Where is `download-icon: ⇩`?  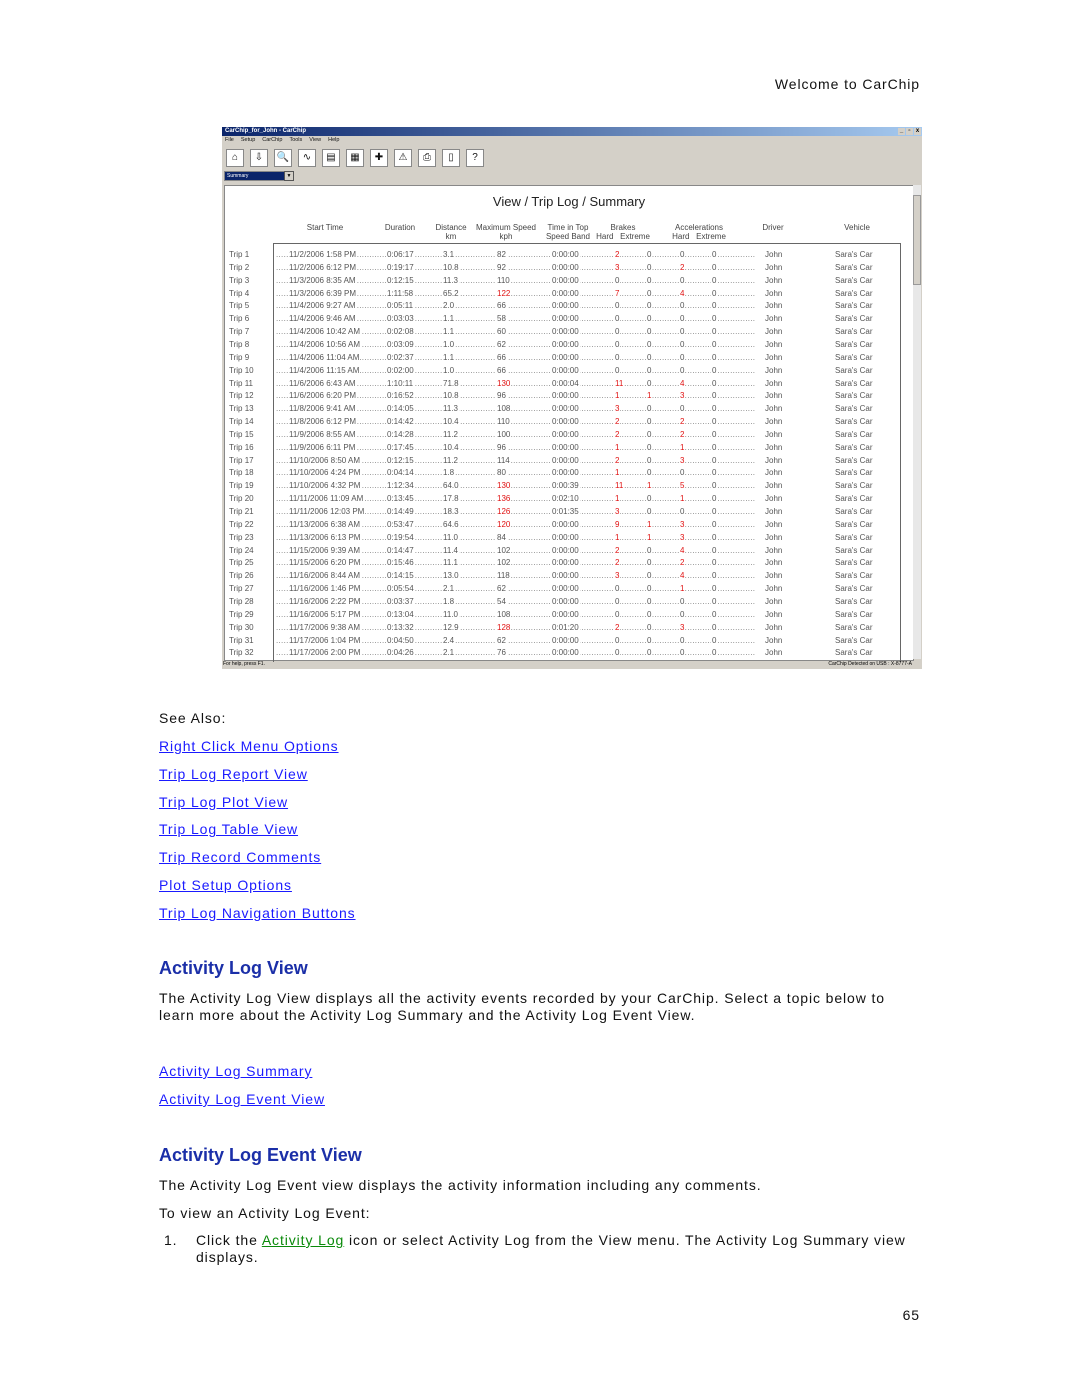
download-icon: ⇩ is located at coordinates (259, 158).